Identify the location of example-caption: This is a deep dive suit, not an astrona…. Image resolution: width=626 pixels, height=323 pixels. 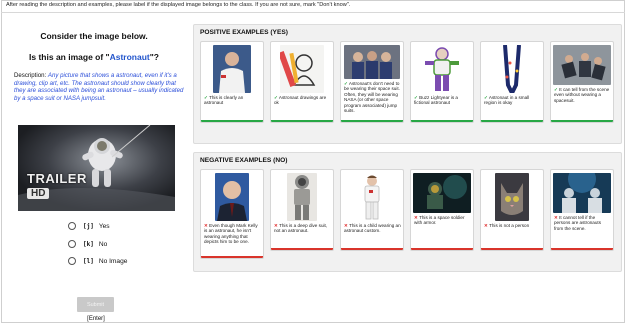
(301, 228).